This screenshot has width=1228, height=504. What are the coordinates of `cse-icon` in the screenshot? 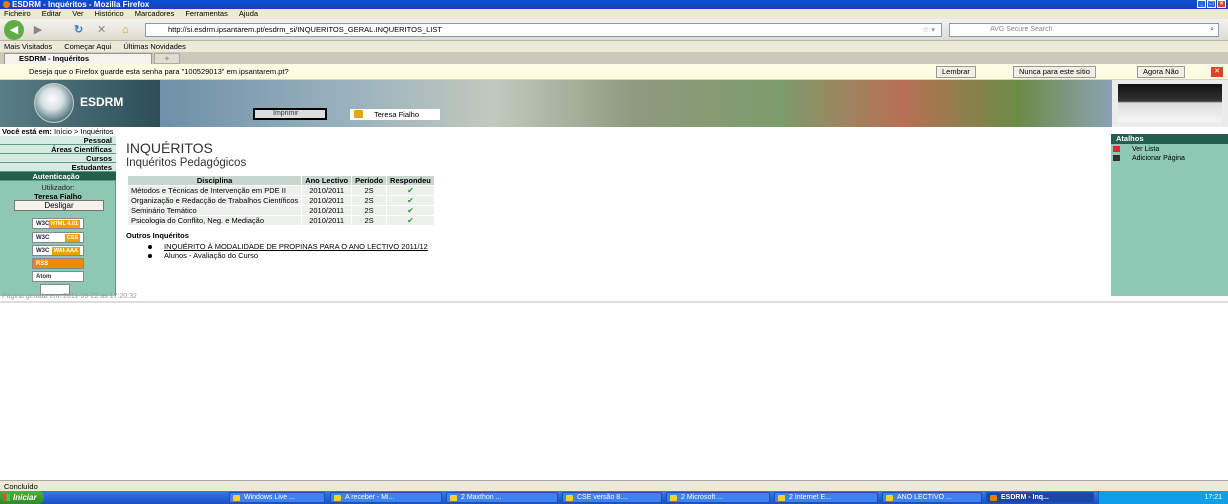 It's located at (569, 498).